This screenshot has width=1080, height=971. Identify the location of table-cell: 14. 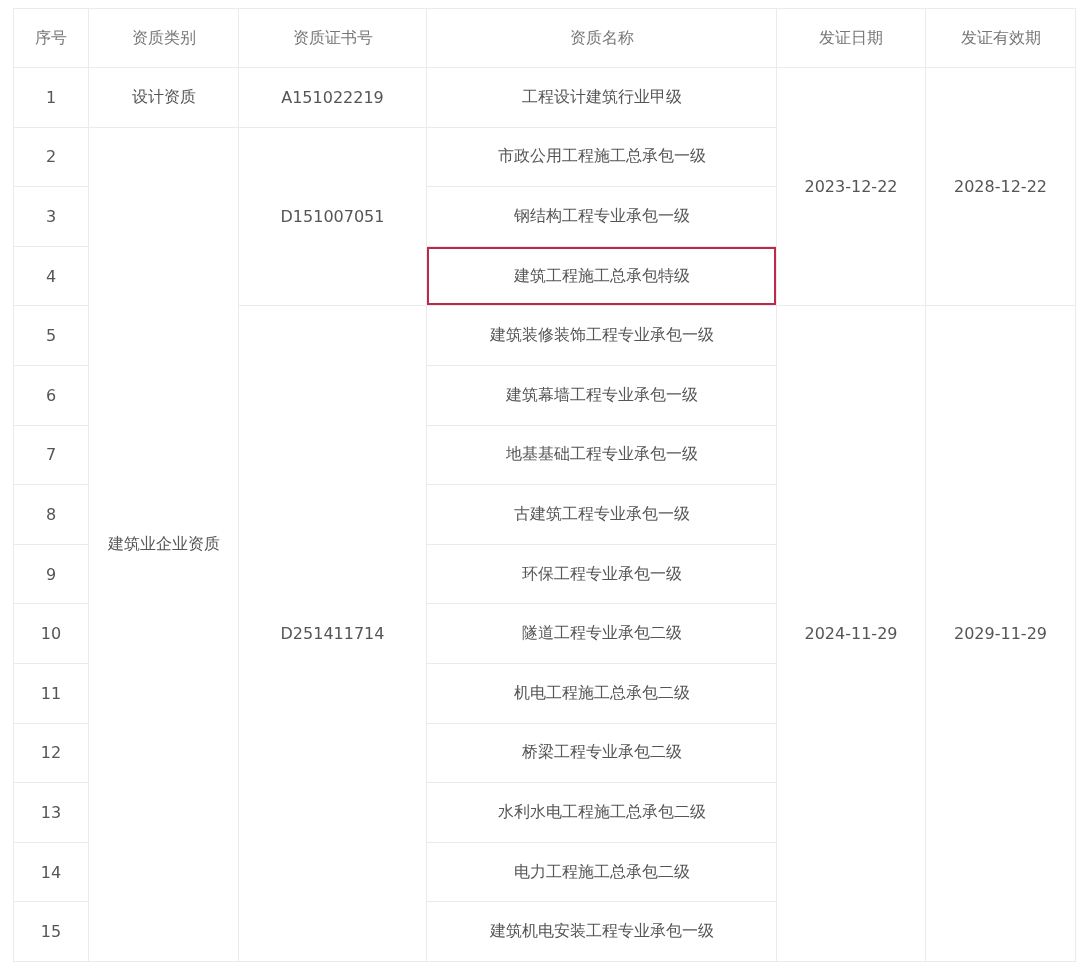
(51, 872).